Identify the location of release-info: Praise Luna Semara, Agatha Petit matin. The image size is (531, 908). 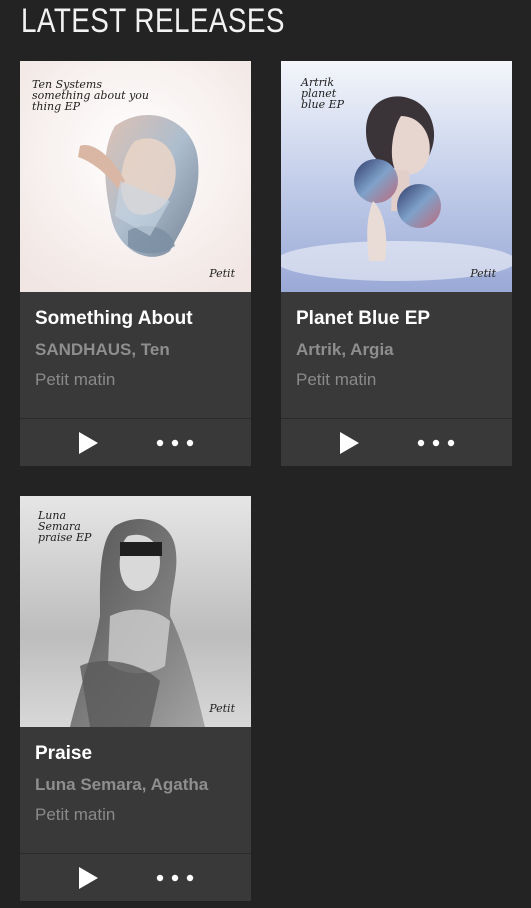
(135, 790).